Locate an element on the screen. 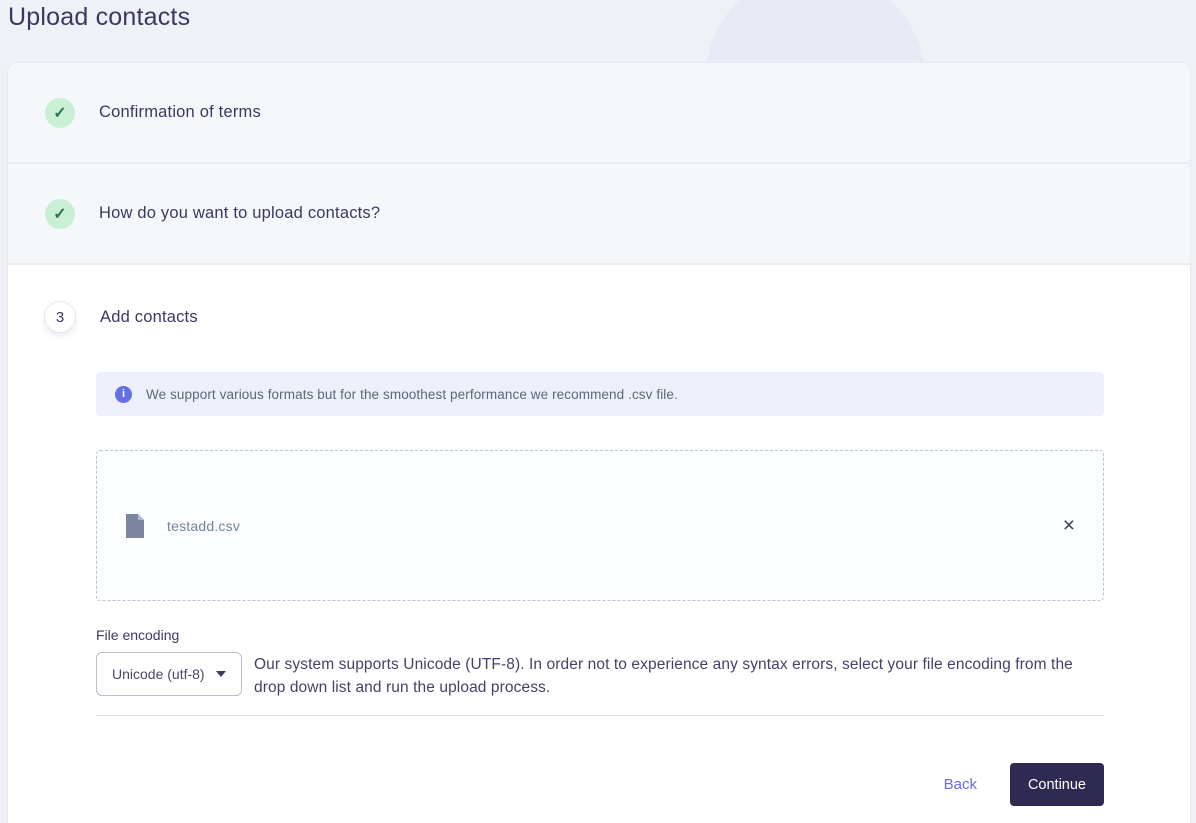  info-icon: i is located at coordinates (123, 394).